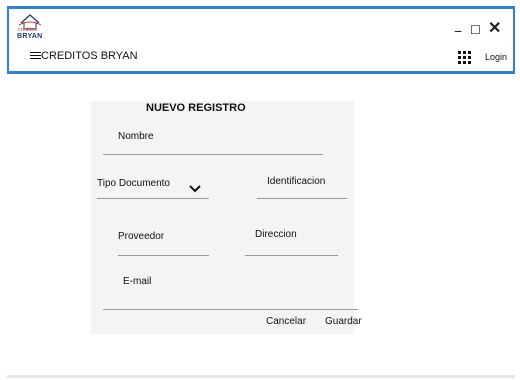  I want to click on login-link: Login, so click(496, 57).